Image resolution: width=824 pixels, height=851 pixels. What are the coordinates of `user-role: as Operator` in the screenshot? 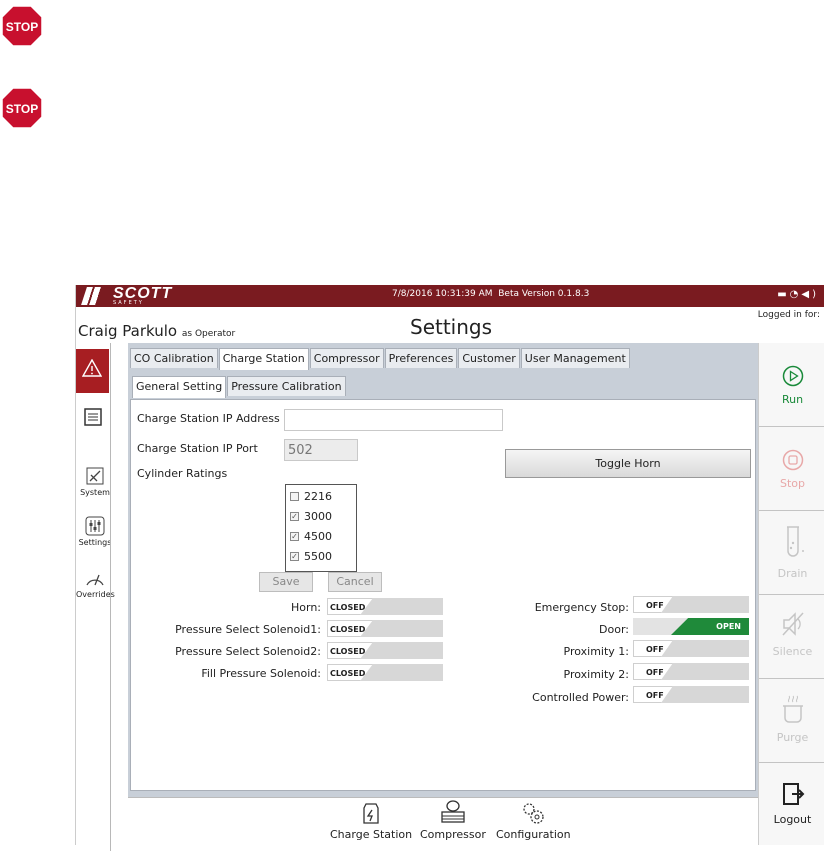 It's located at (208, 334).